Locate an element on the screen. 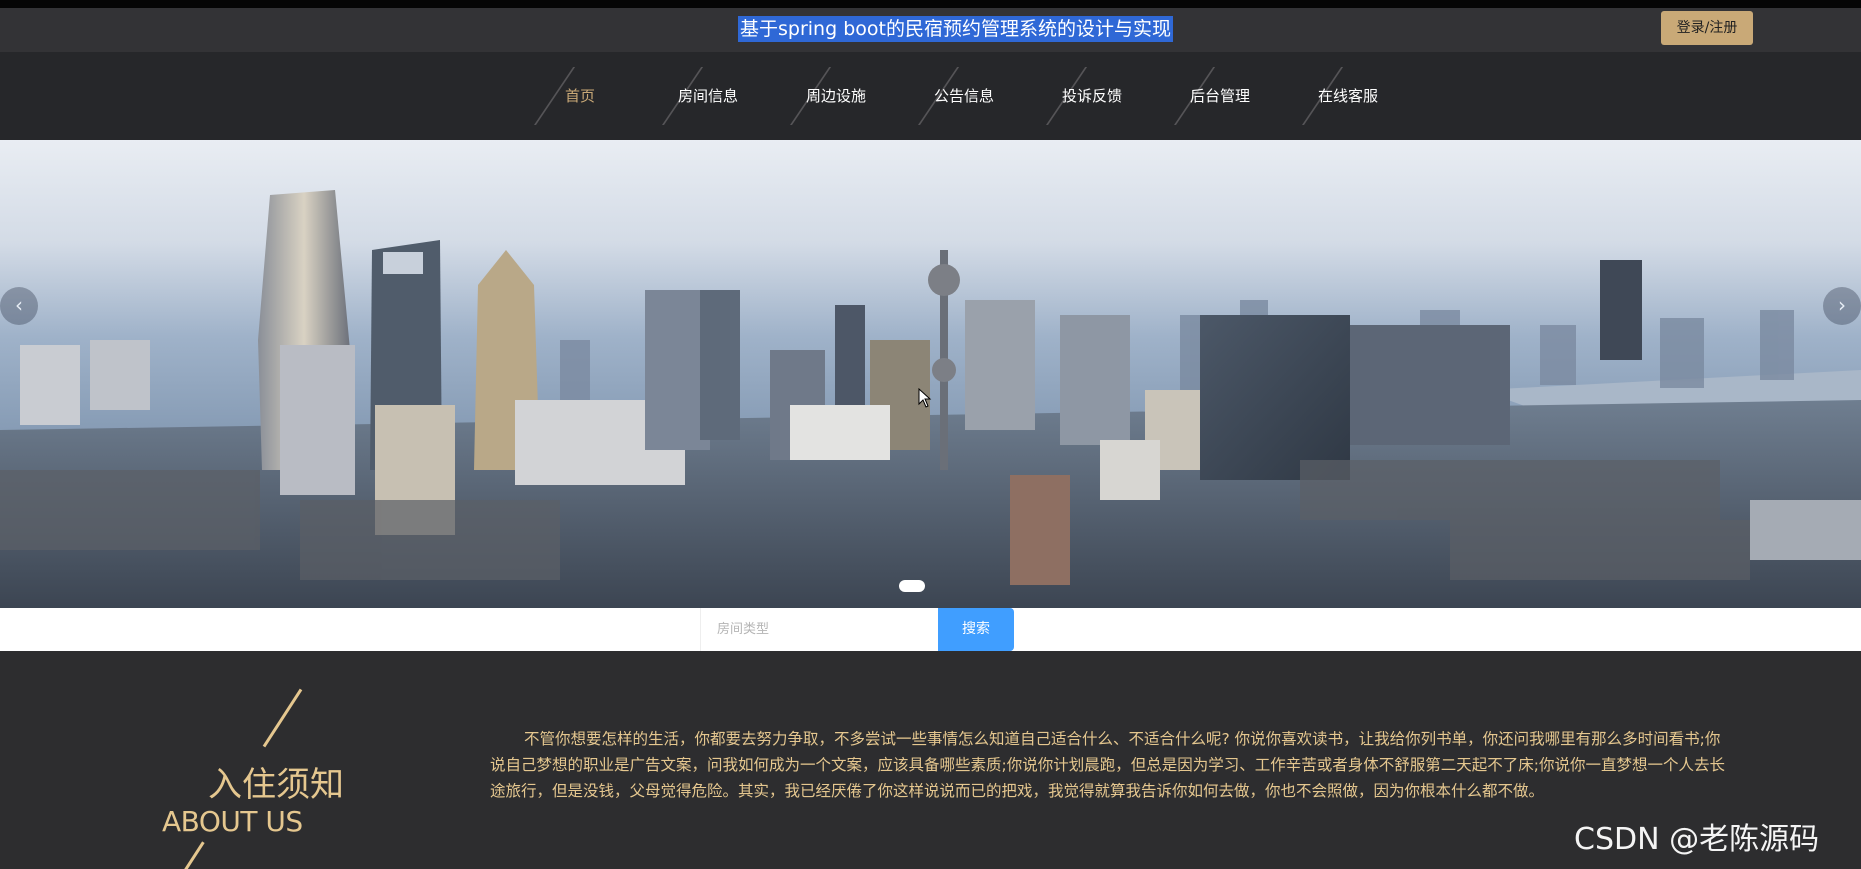 Image resolution: width=1861 pixels, height=869 pixels. chevron-left-icon: ‹ is located at coordinates (19, 305).